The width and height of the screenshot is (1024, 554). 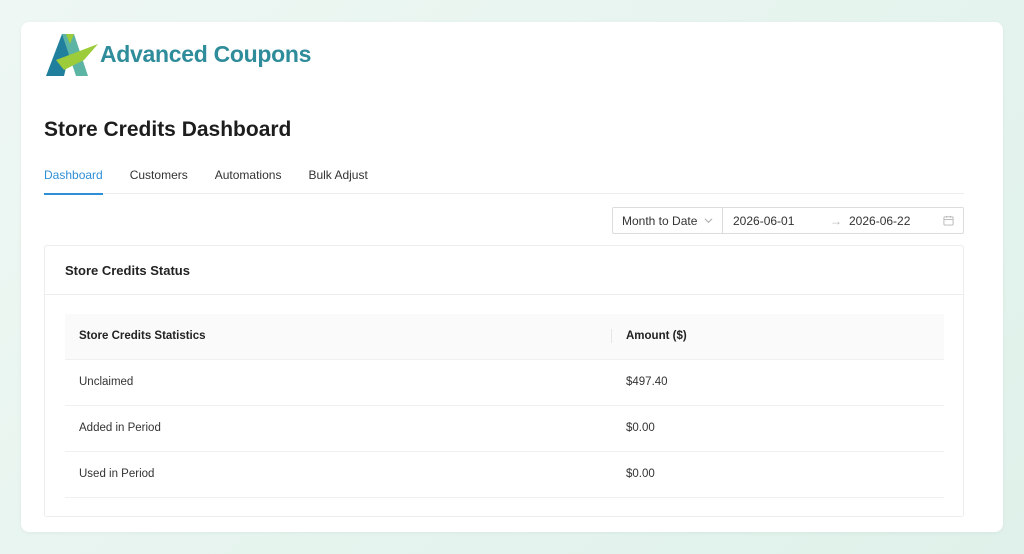 What do you see at coordinates (73, 180) in the screenshot?
I see `tab-dashboard: Dashboard` at bounding box center [73, 180].